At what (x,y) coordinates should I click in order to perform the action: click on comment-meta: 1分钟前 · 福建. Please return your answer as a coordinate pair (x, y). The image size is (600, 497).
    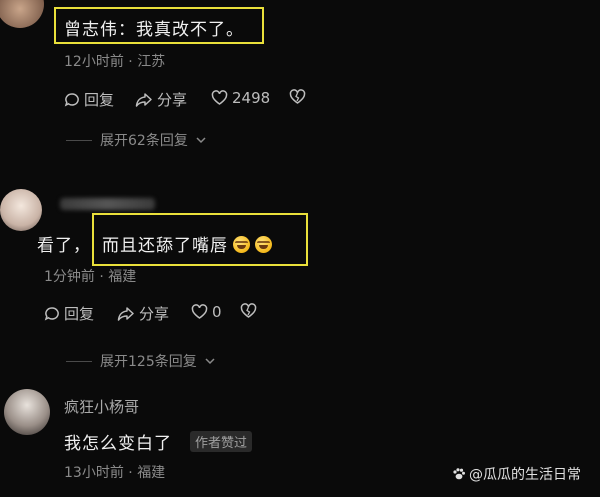
    Looking at the image, I should click on (90, 276).